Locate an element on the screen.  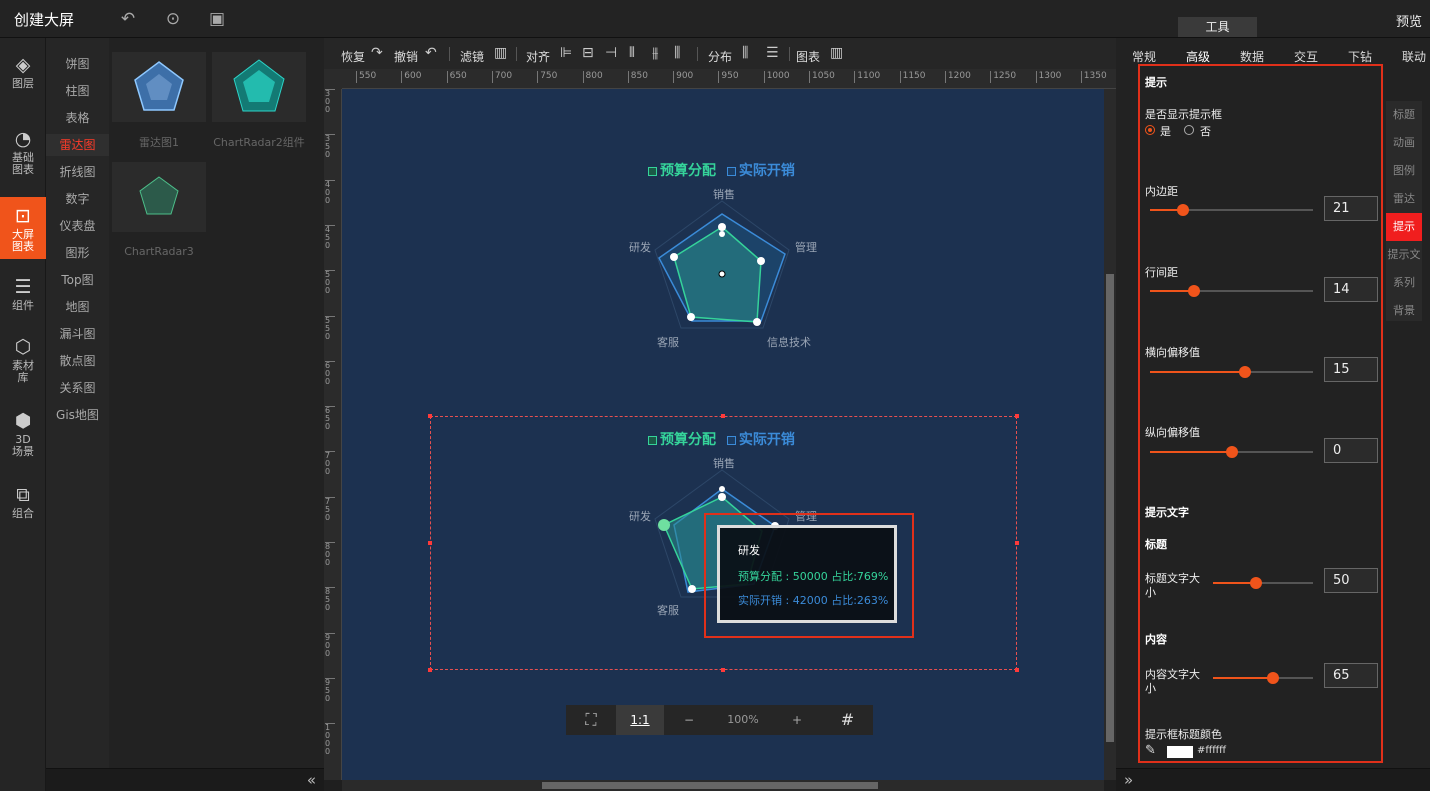
align-left-icon: ⊫ is located at coordinates (566, 53).